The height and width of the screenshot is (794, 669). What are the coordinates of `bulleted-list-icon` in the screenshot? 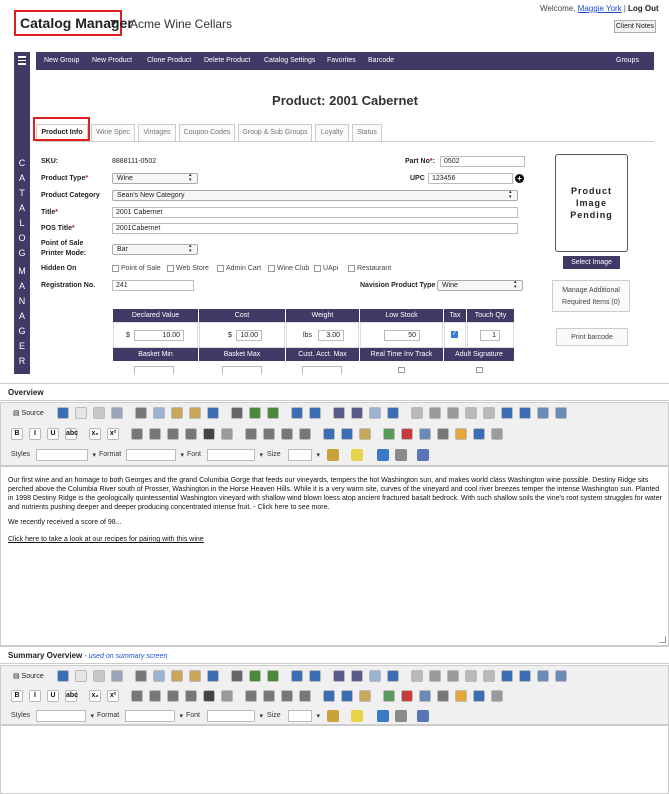 It's located at (155, 434).